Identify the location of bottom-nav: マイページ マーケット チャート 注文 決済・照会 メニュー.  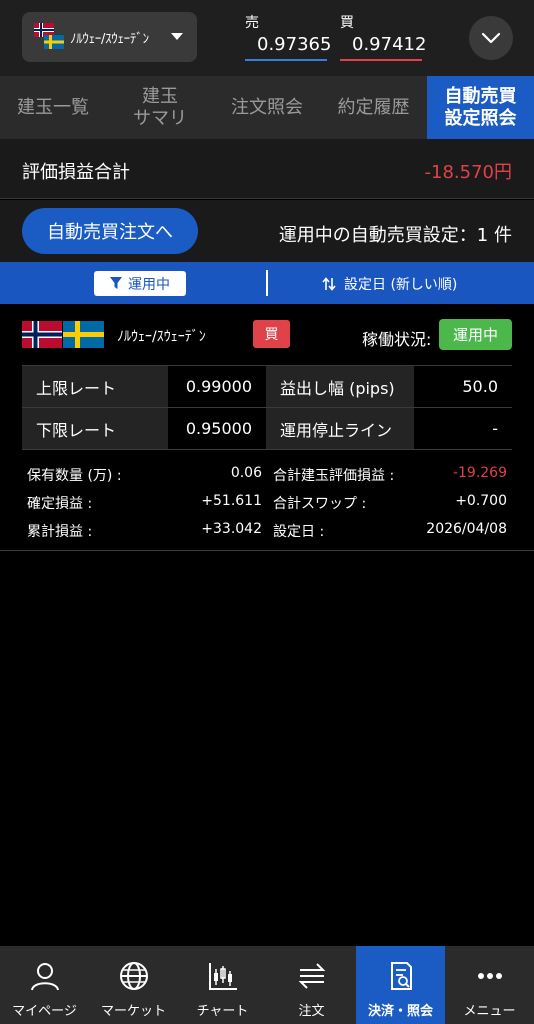
(267, 985).